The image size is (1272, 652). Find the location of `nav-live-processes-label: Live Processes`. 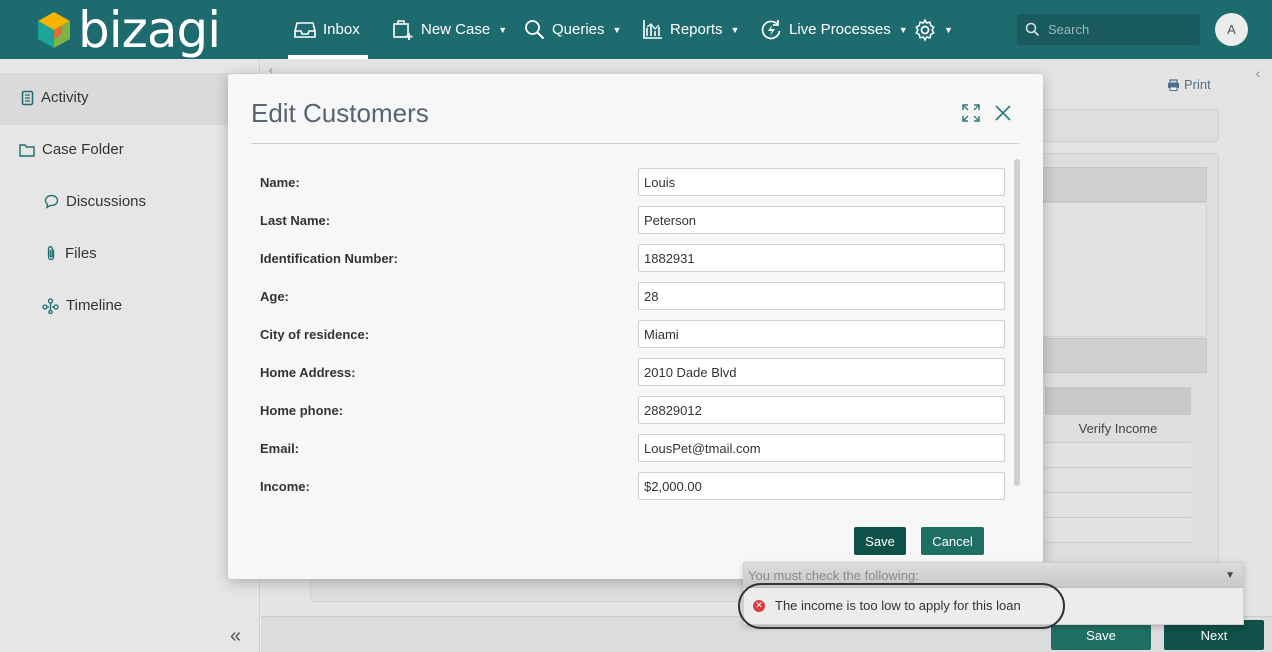

nav-live-processes-label: Live Processes is located at coordinates (840, 29).